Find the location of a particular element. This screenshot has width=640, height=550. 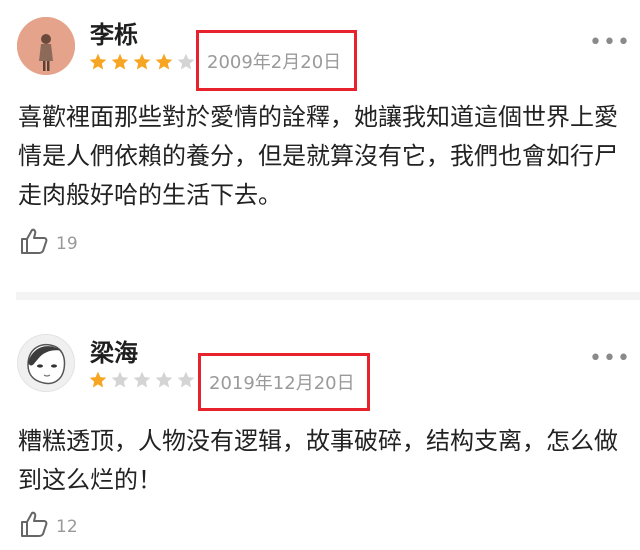

review-text: 糟糕透顶，人物没有逻辑，故事破碎，结构支离，怎么做到这么烂的！ is located at coordinates (318, 460).